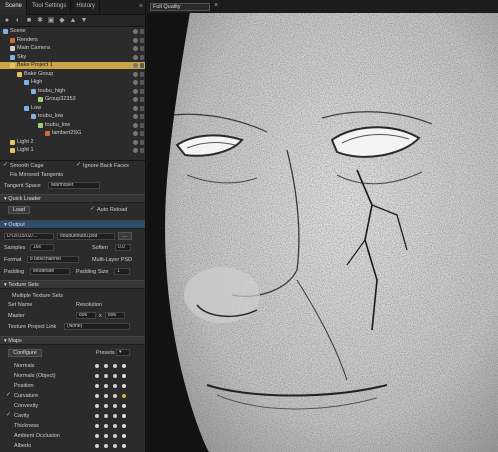 Image resolution: width=498 pixels, height=452 pixels. What do you see at coordinates (8, 395) in the screenshot?
I see `map-enable-checkbox: ✓` at bounding box center [8, 395].